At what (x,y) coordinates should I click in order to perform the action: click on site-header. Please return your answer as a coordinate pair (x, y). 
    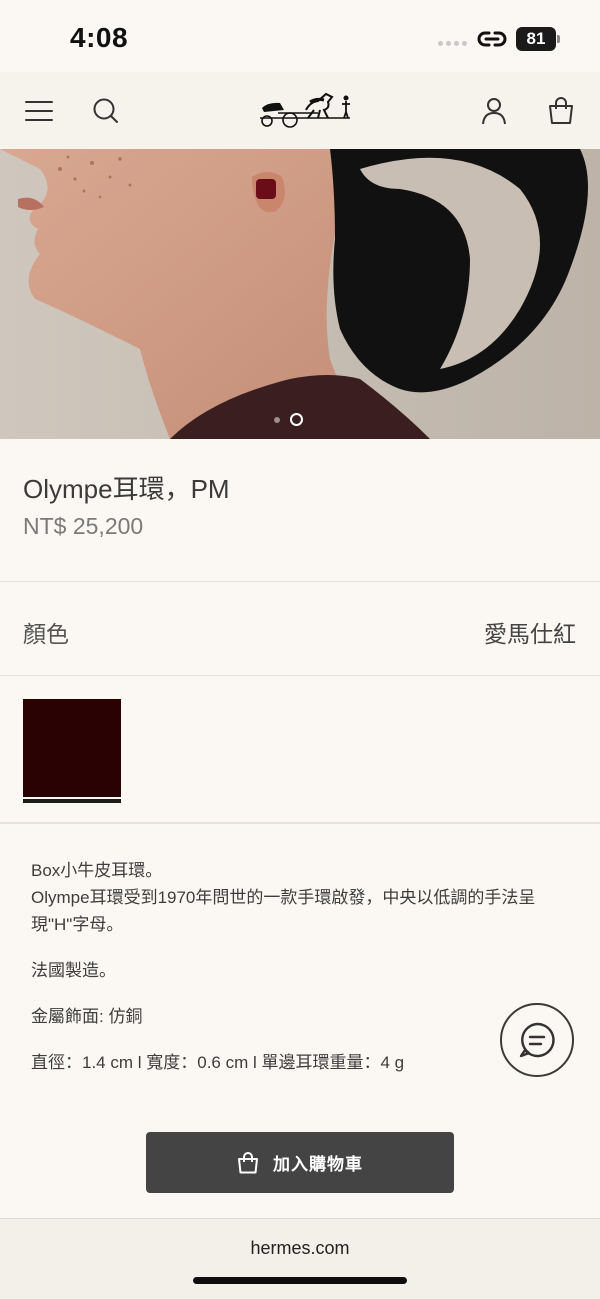
    Looking at the image, I should click on (300, 110).